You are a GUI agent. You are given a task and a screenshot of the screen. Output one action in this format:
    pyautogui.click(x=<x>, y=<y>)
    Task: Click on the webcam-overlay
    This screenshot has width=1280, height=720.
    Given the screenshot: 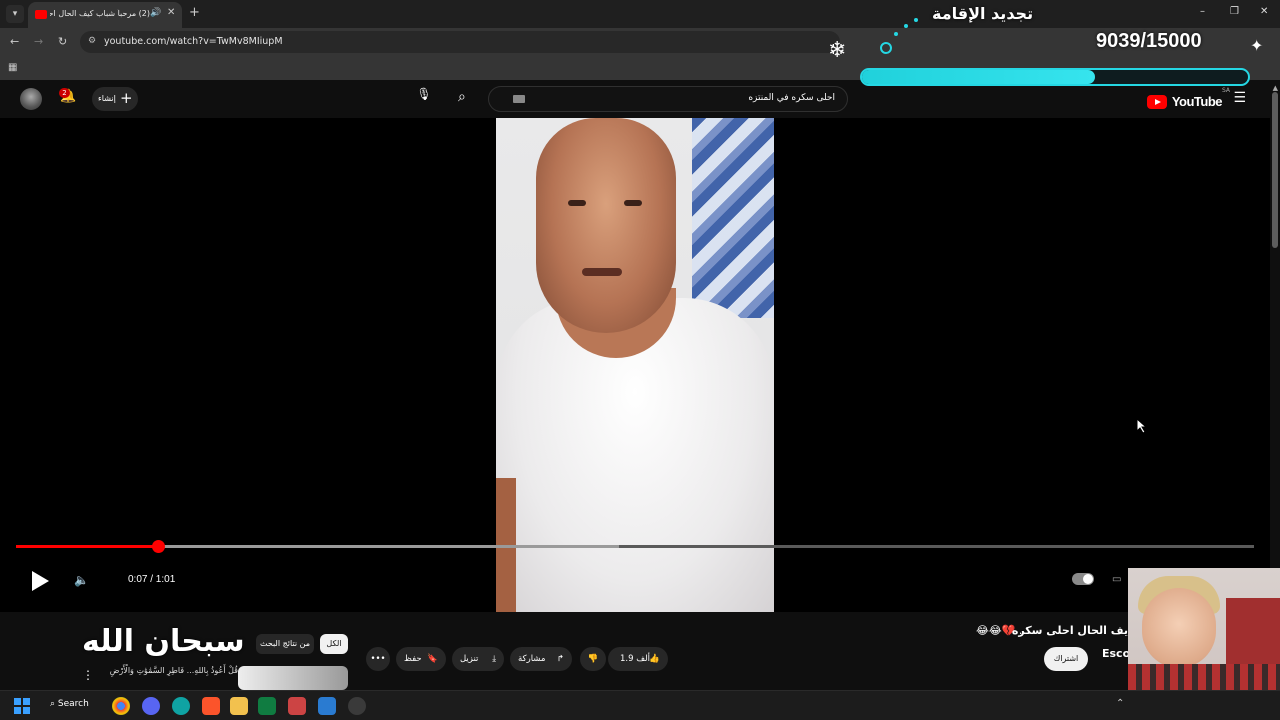 What is the action you would take?
    pyautogui.click(x=1204, y=630)
    